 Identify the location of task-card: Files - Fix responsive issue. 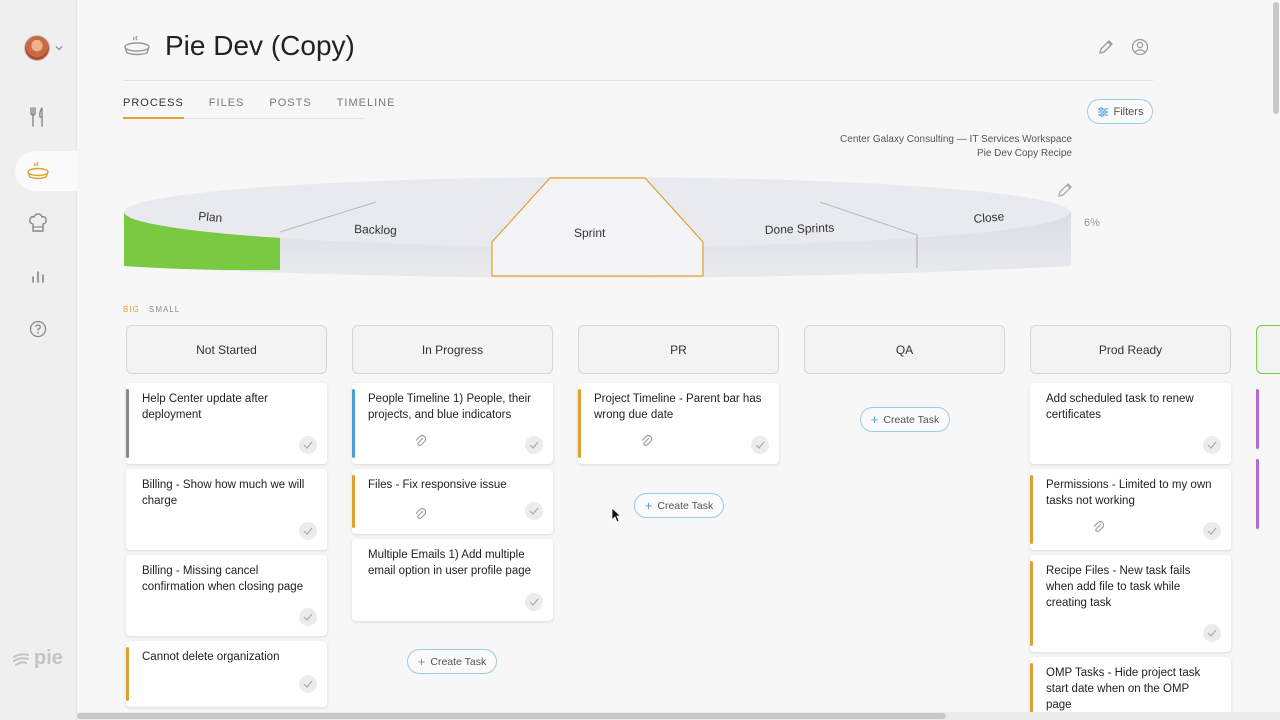
(452, 501).